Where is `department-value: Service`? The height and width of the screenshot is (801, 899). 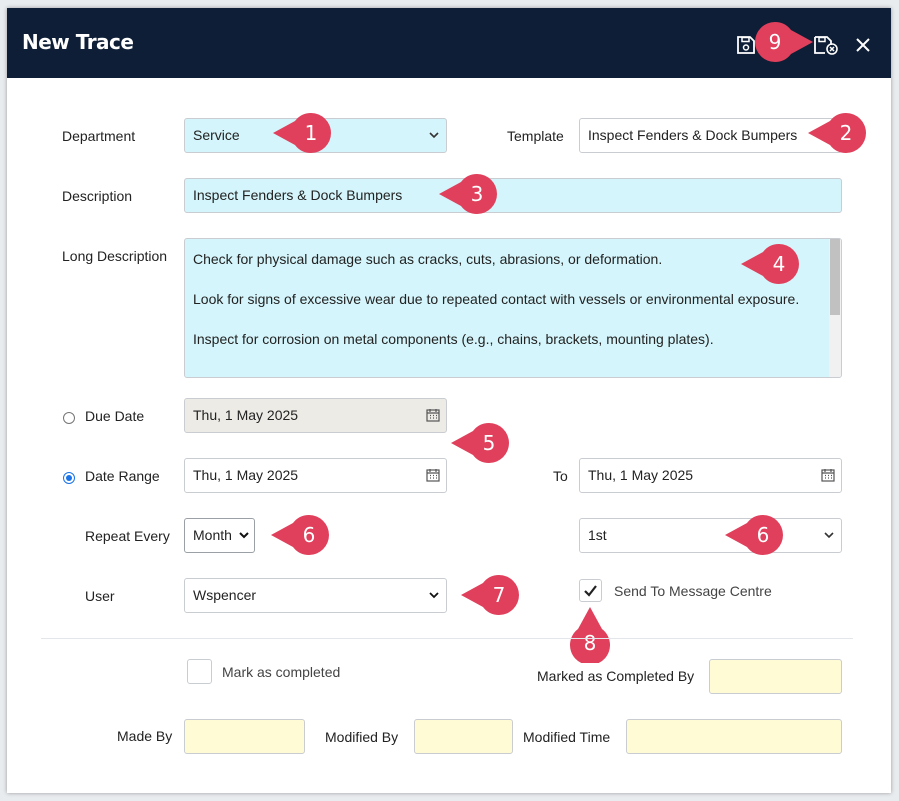
department-value: Service is located at coordinates (216, 135).